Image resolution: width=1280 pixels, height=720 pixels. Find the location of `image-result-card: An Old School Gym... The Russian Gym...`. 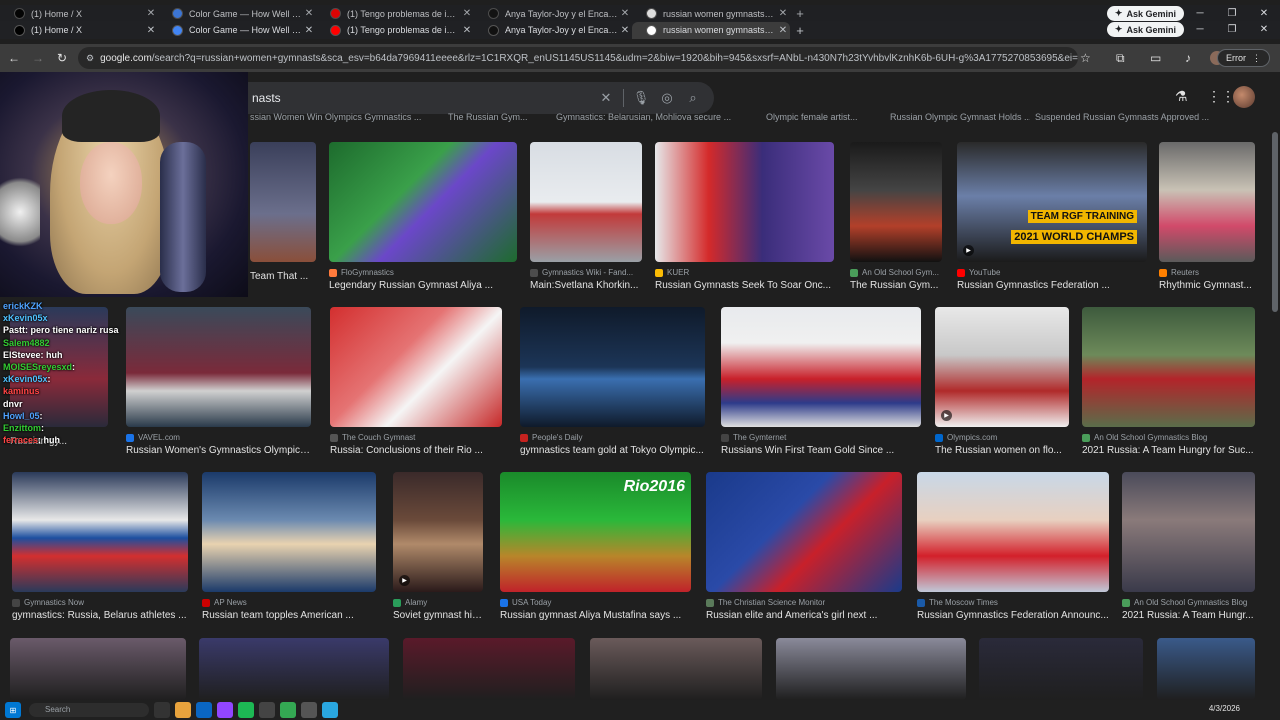

image-result-card: An Old School Gym... The Russian Gym... is located at coordinates (896, 216).